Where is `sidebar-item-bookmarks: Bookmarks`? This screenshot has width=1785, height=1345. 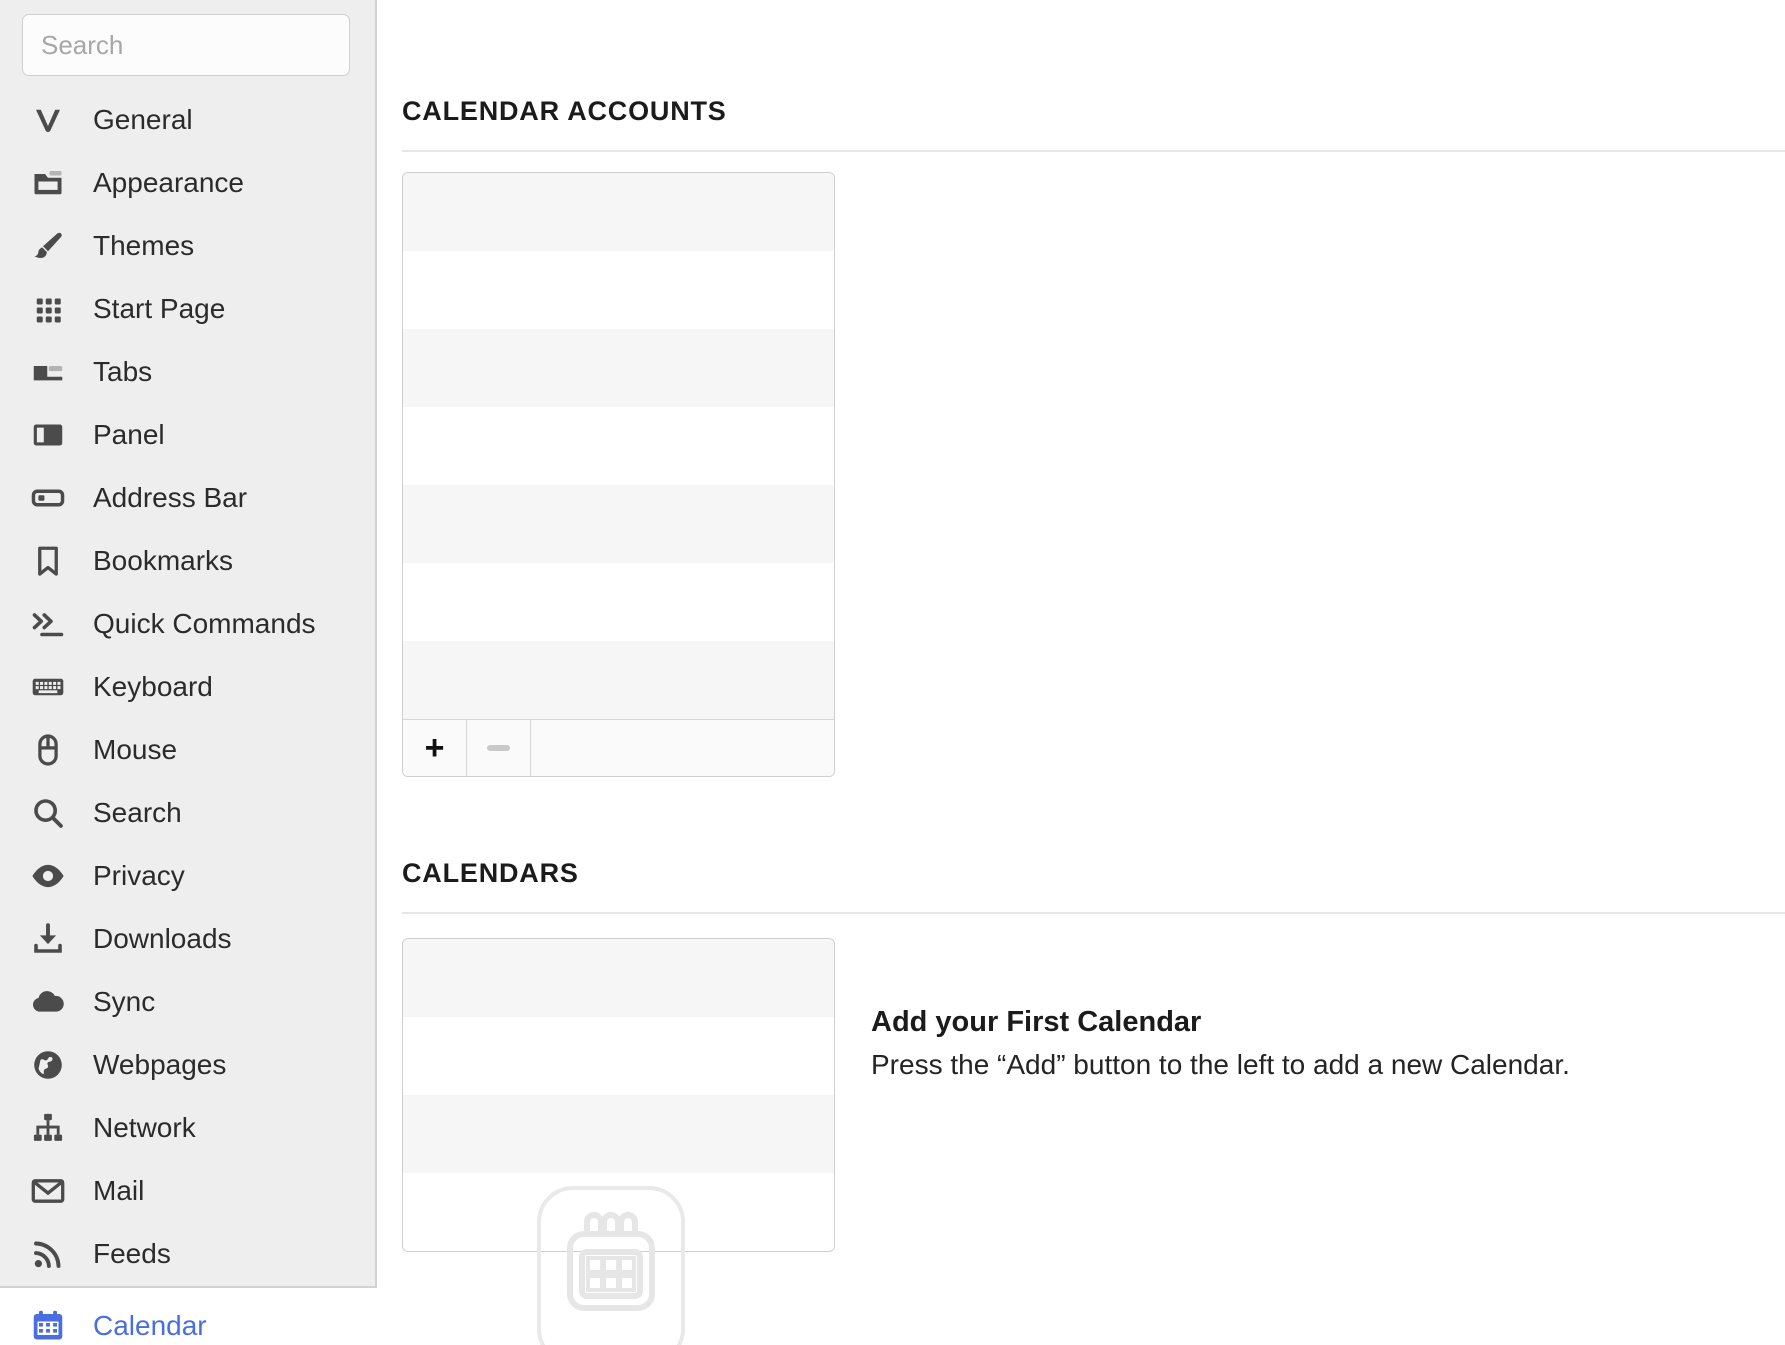 sidebar-item-bookmarks: Bookmarks is located at coordinates (187, 560).